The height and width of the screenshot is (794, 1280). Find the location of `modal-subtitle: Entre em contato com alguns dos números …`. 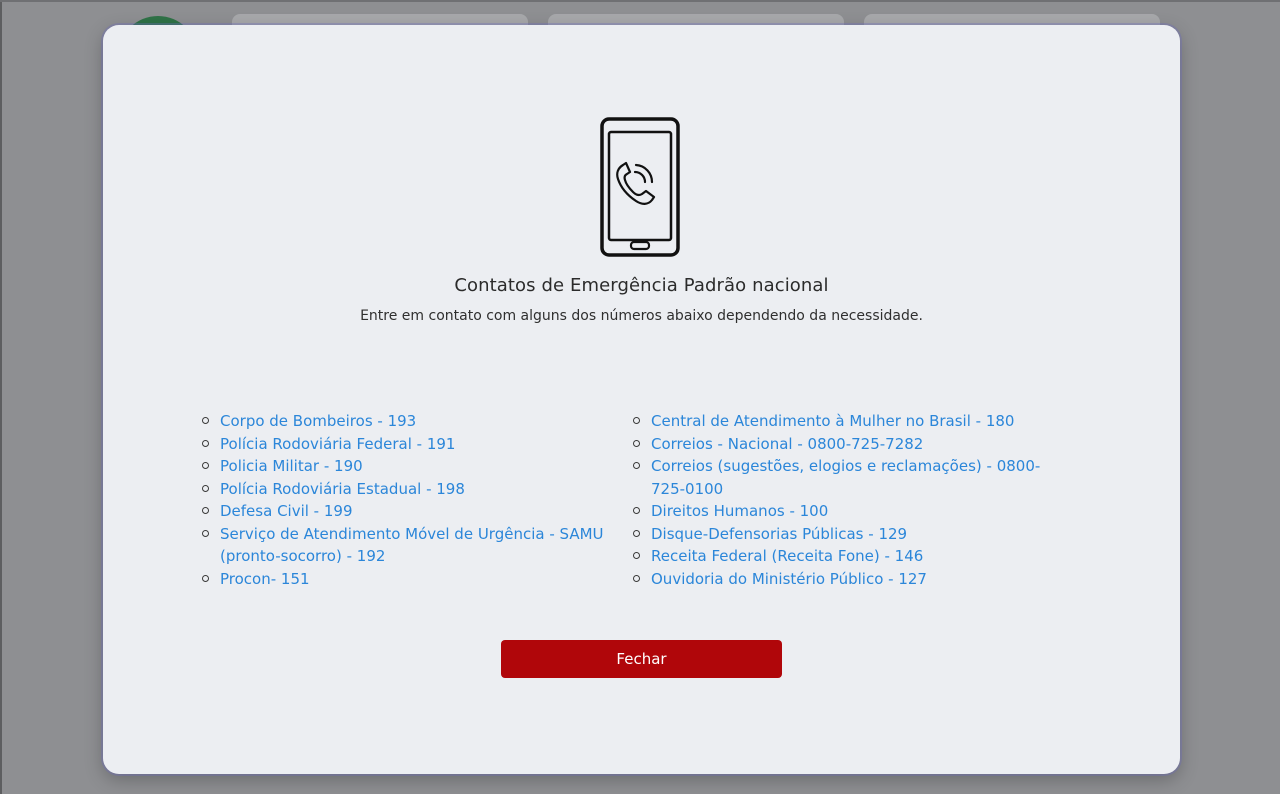

modal-subtitle: Entre em contato com alguns dos números … is located at coordinates (641, 316).